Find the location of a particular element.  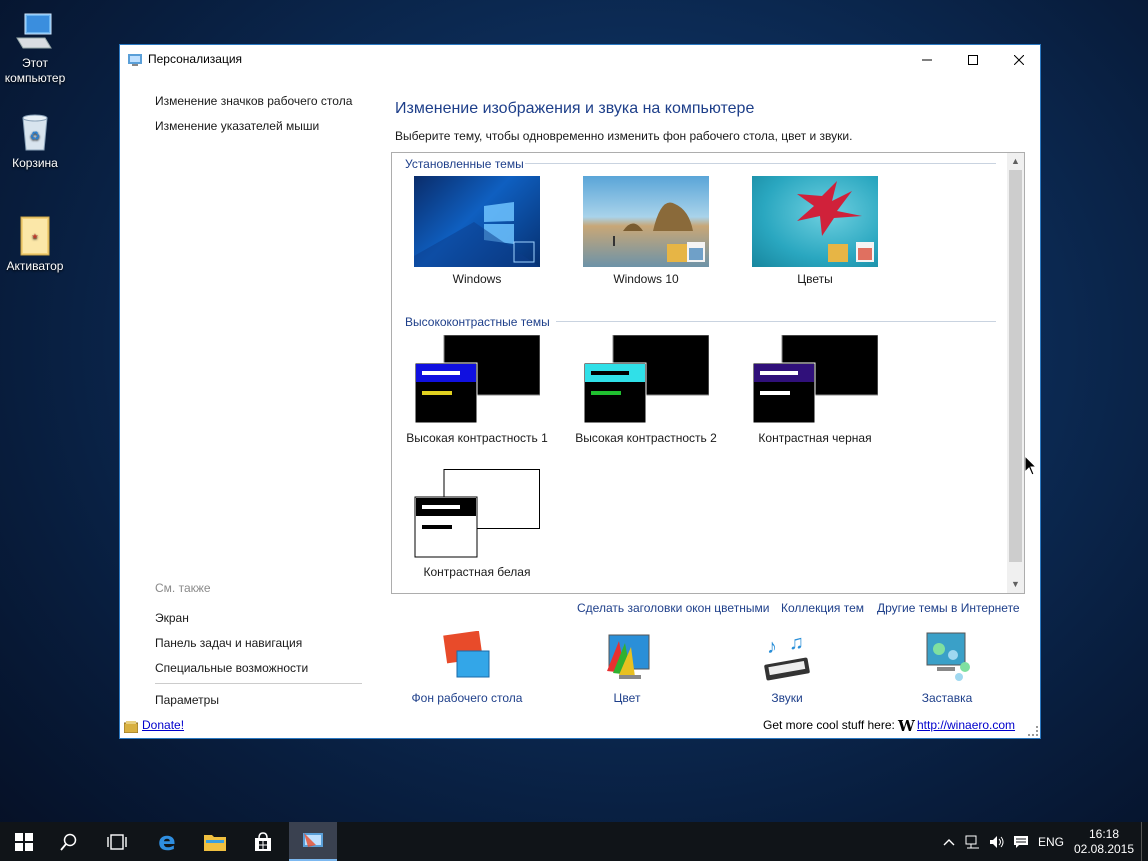

network-tray-button is located at coordinates (973, 841).